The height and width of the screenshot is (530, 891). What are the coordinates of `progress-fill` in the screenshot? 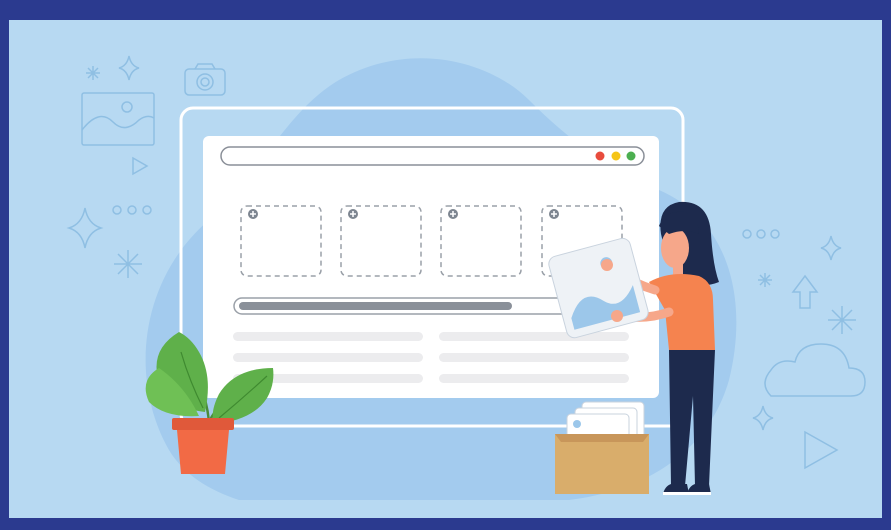 It's located at (375, 306).